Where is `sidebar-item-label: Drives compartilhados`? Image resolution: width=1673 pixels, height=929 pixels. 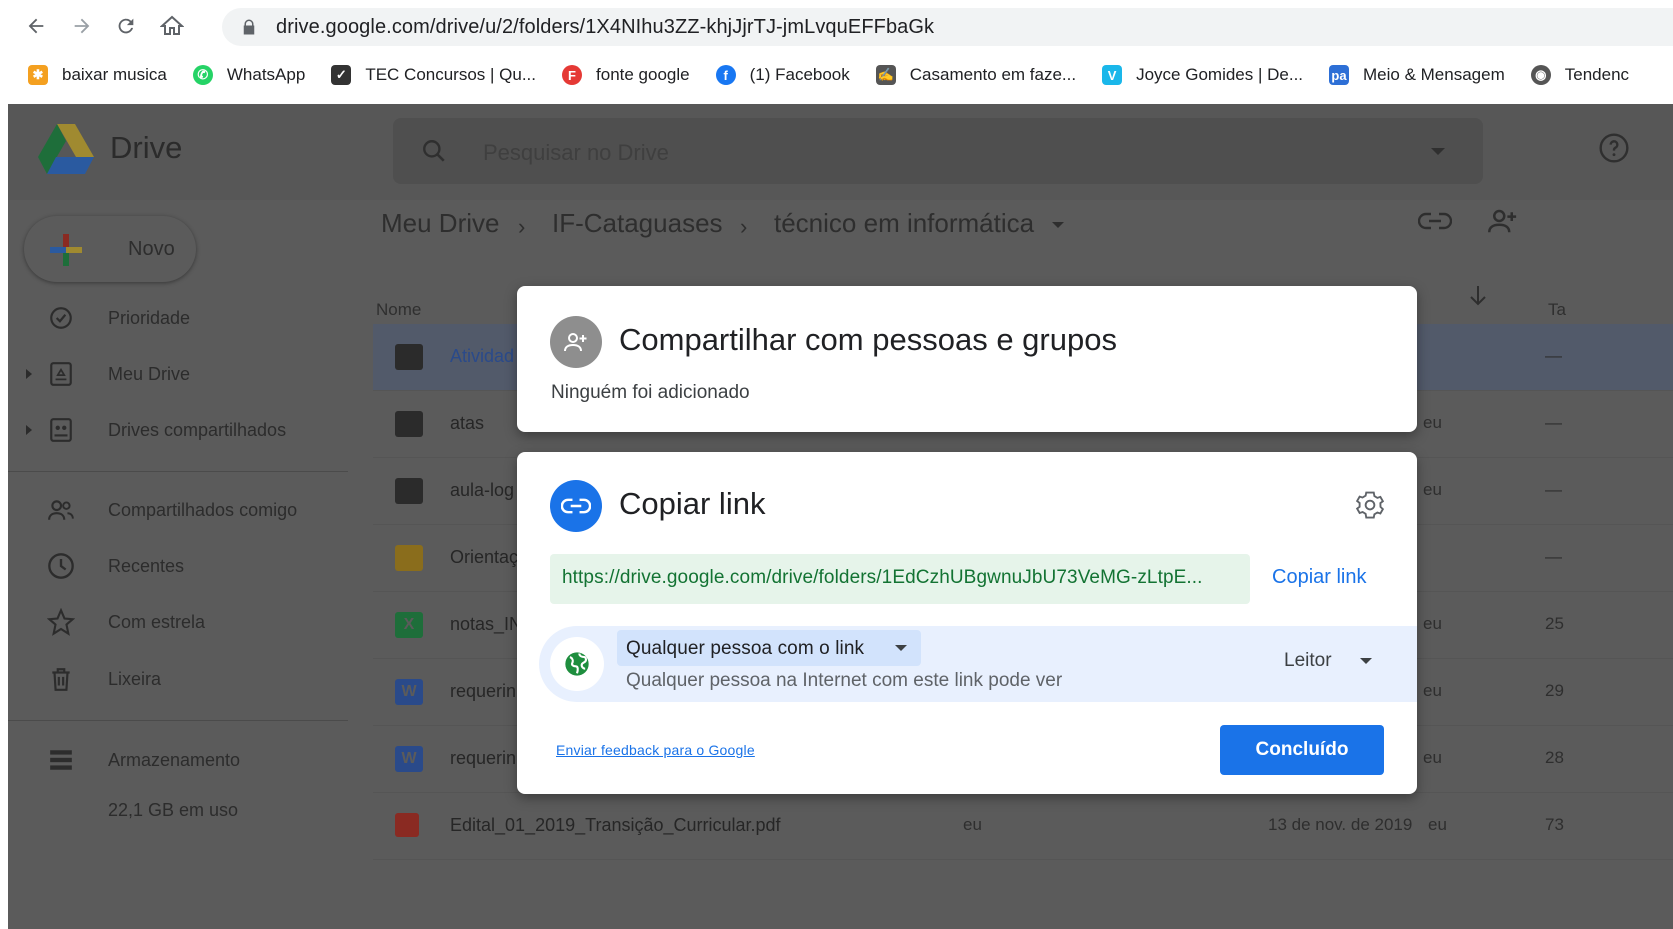 sidebar-item-label: Drives compartilhados is located at coordinates (197, 429).